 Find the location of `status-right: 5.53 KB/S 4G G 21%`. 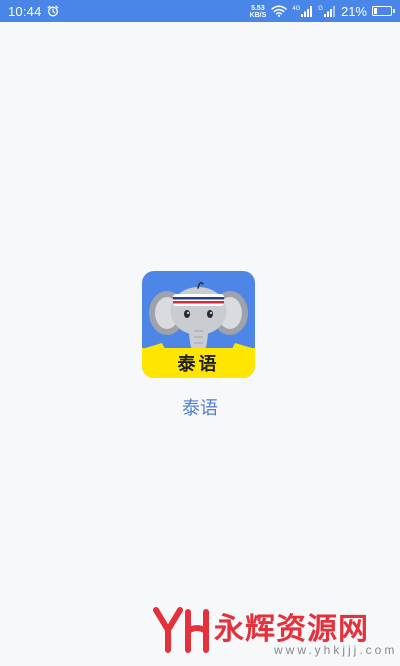

status-right: 5.53 KB/S 4G G 21% is located at coordinates (322, 11).